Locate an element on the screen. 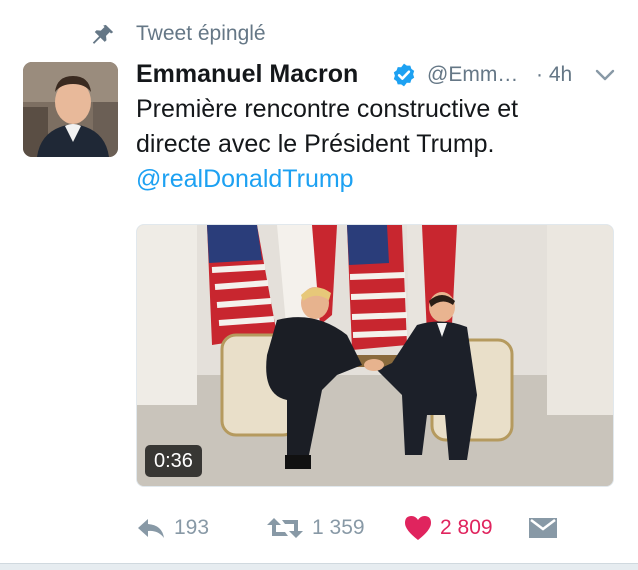 The height and width of the screenshot is (570, 638). tweet-actions: 193 1 359 2 809 is located at coordinates (381, 528).